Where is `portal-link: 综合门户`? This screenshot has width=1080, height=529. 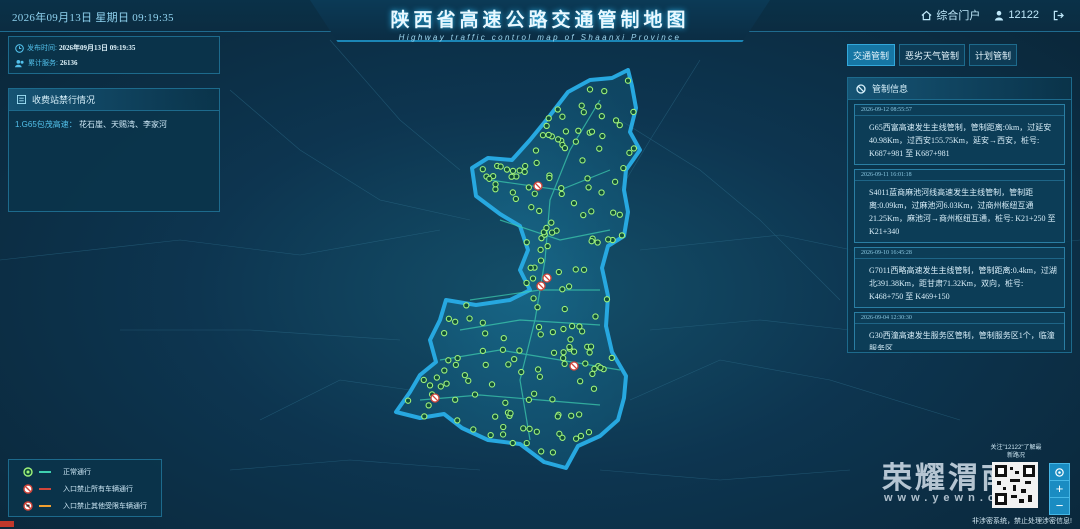
portal-link: 综合门户 is located at coordinates (950, 15).